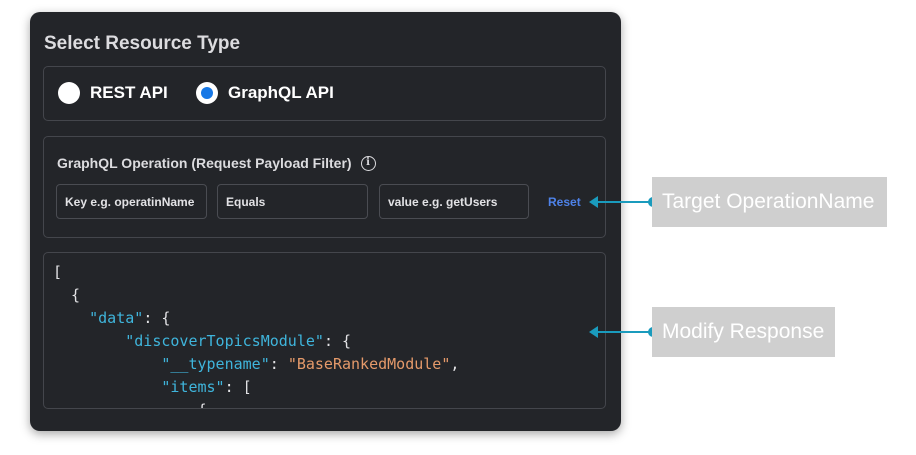  Describe the element at coordinates (625, 332) in the screenshot. I see `connector-modify-response` at that location.